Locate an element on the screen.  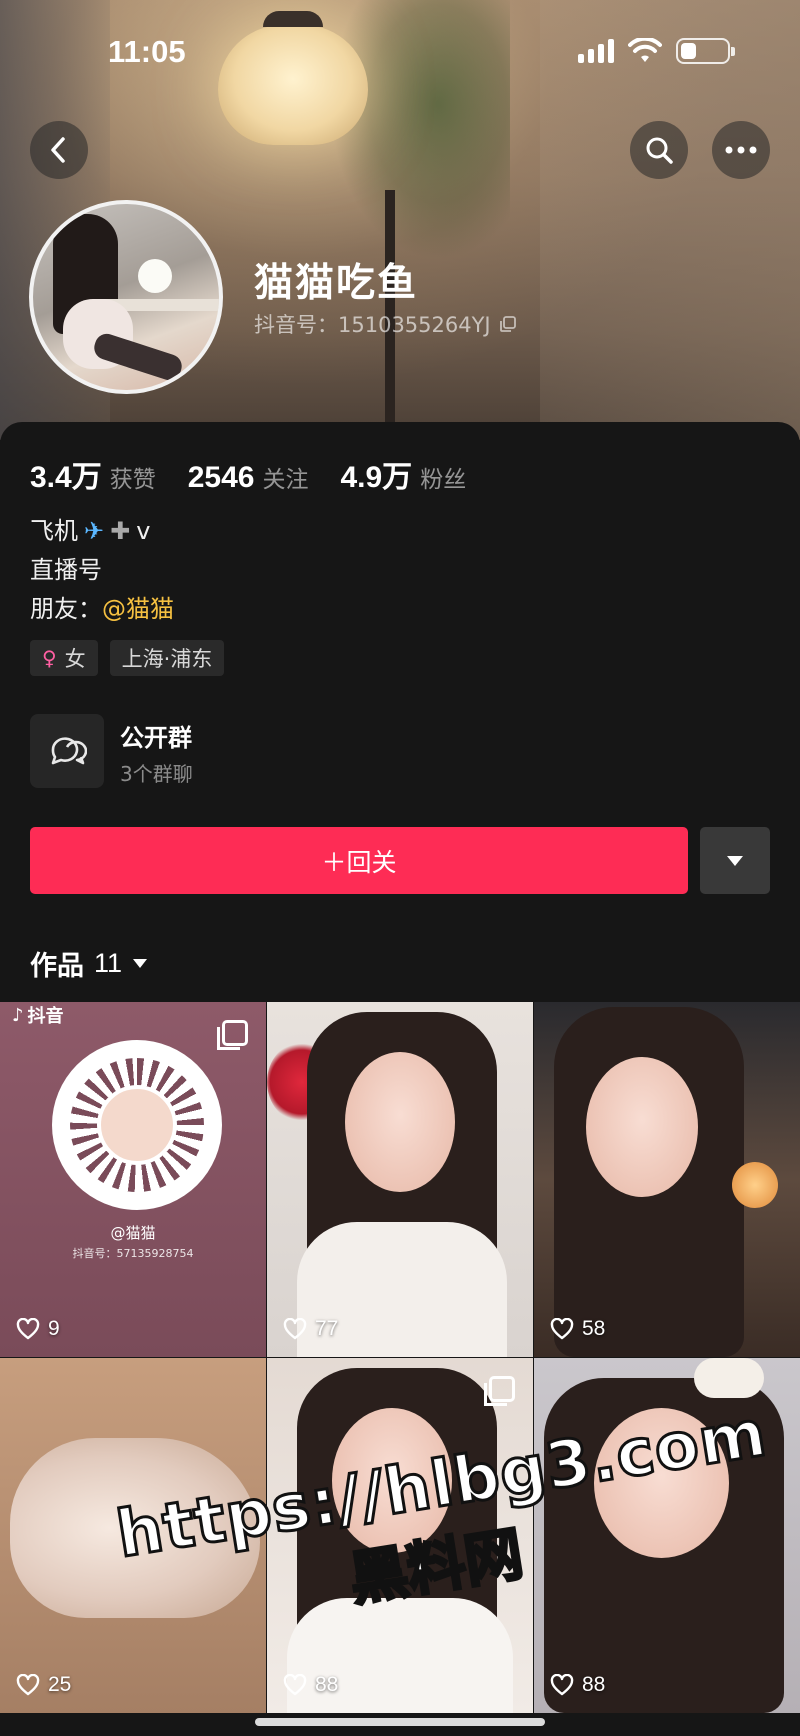
mention-link: @猫猫 is located at coordinates (138, 609).